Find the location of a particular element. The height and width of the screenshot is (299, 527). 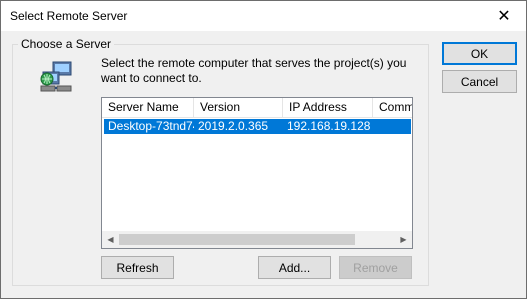

cell-server-name: Desktop-73tnd74 is located at coordinates (151, 126).